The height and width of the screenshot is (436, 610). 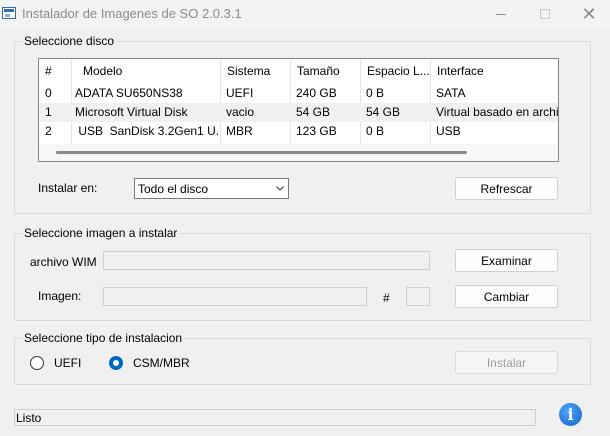 What do you see at coordinates (506, 188) in the screenshot?
I see `refresh-button: Refrescar` at bounding box center [506, 188].